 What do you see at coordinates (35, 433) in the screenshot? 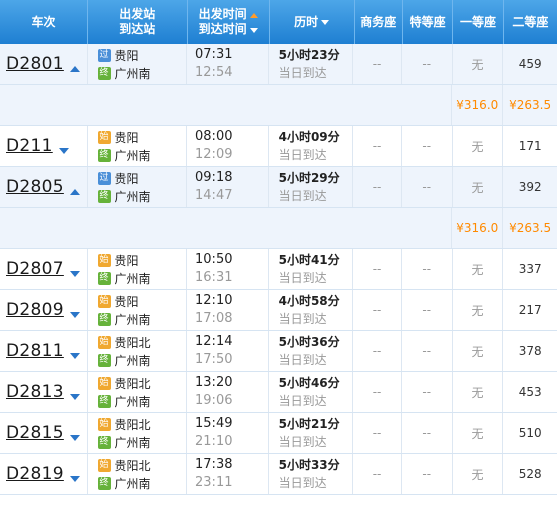
I see `train-number-link: D2815` at bounding box center [35, 433].